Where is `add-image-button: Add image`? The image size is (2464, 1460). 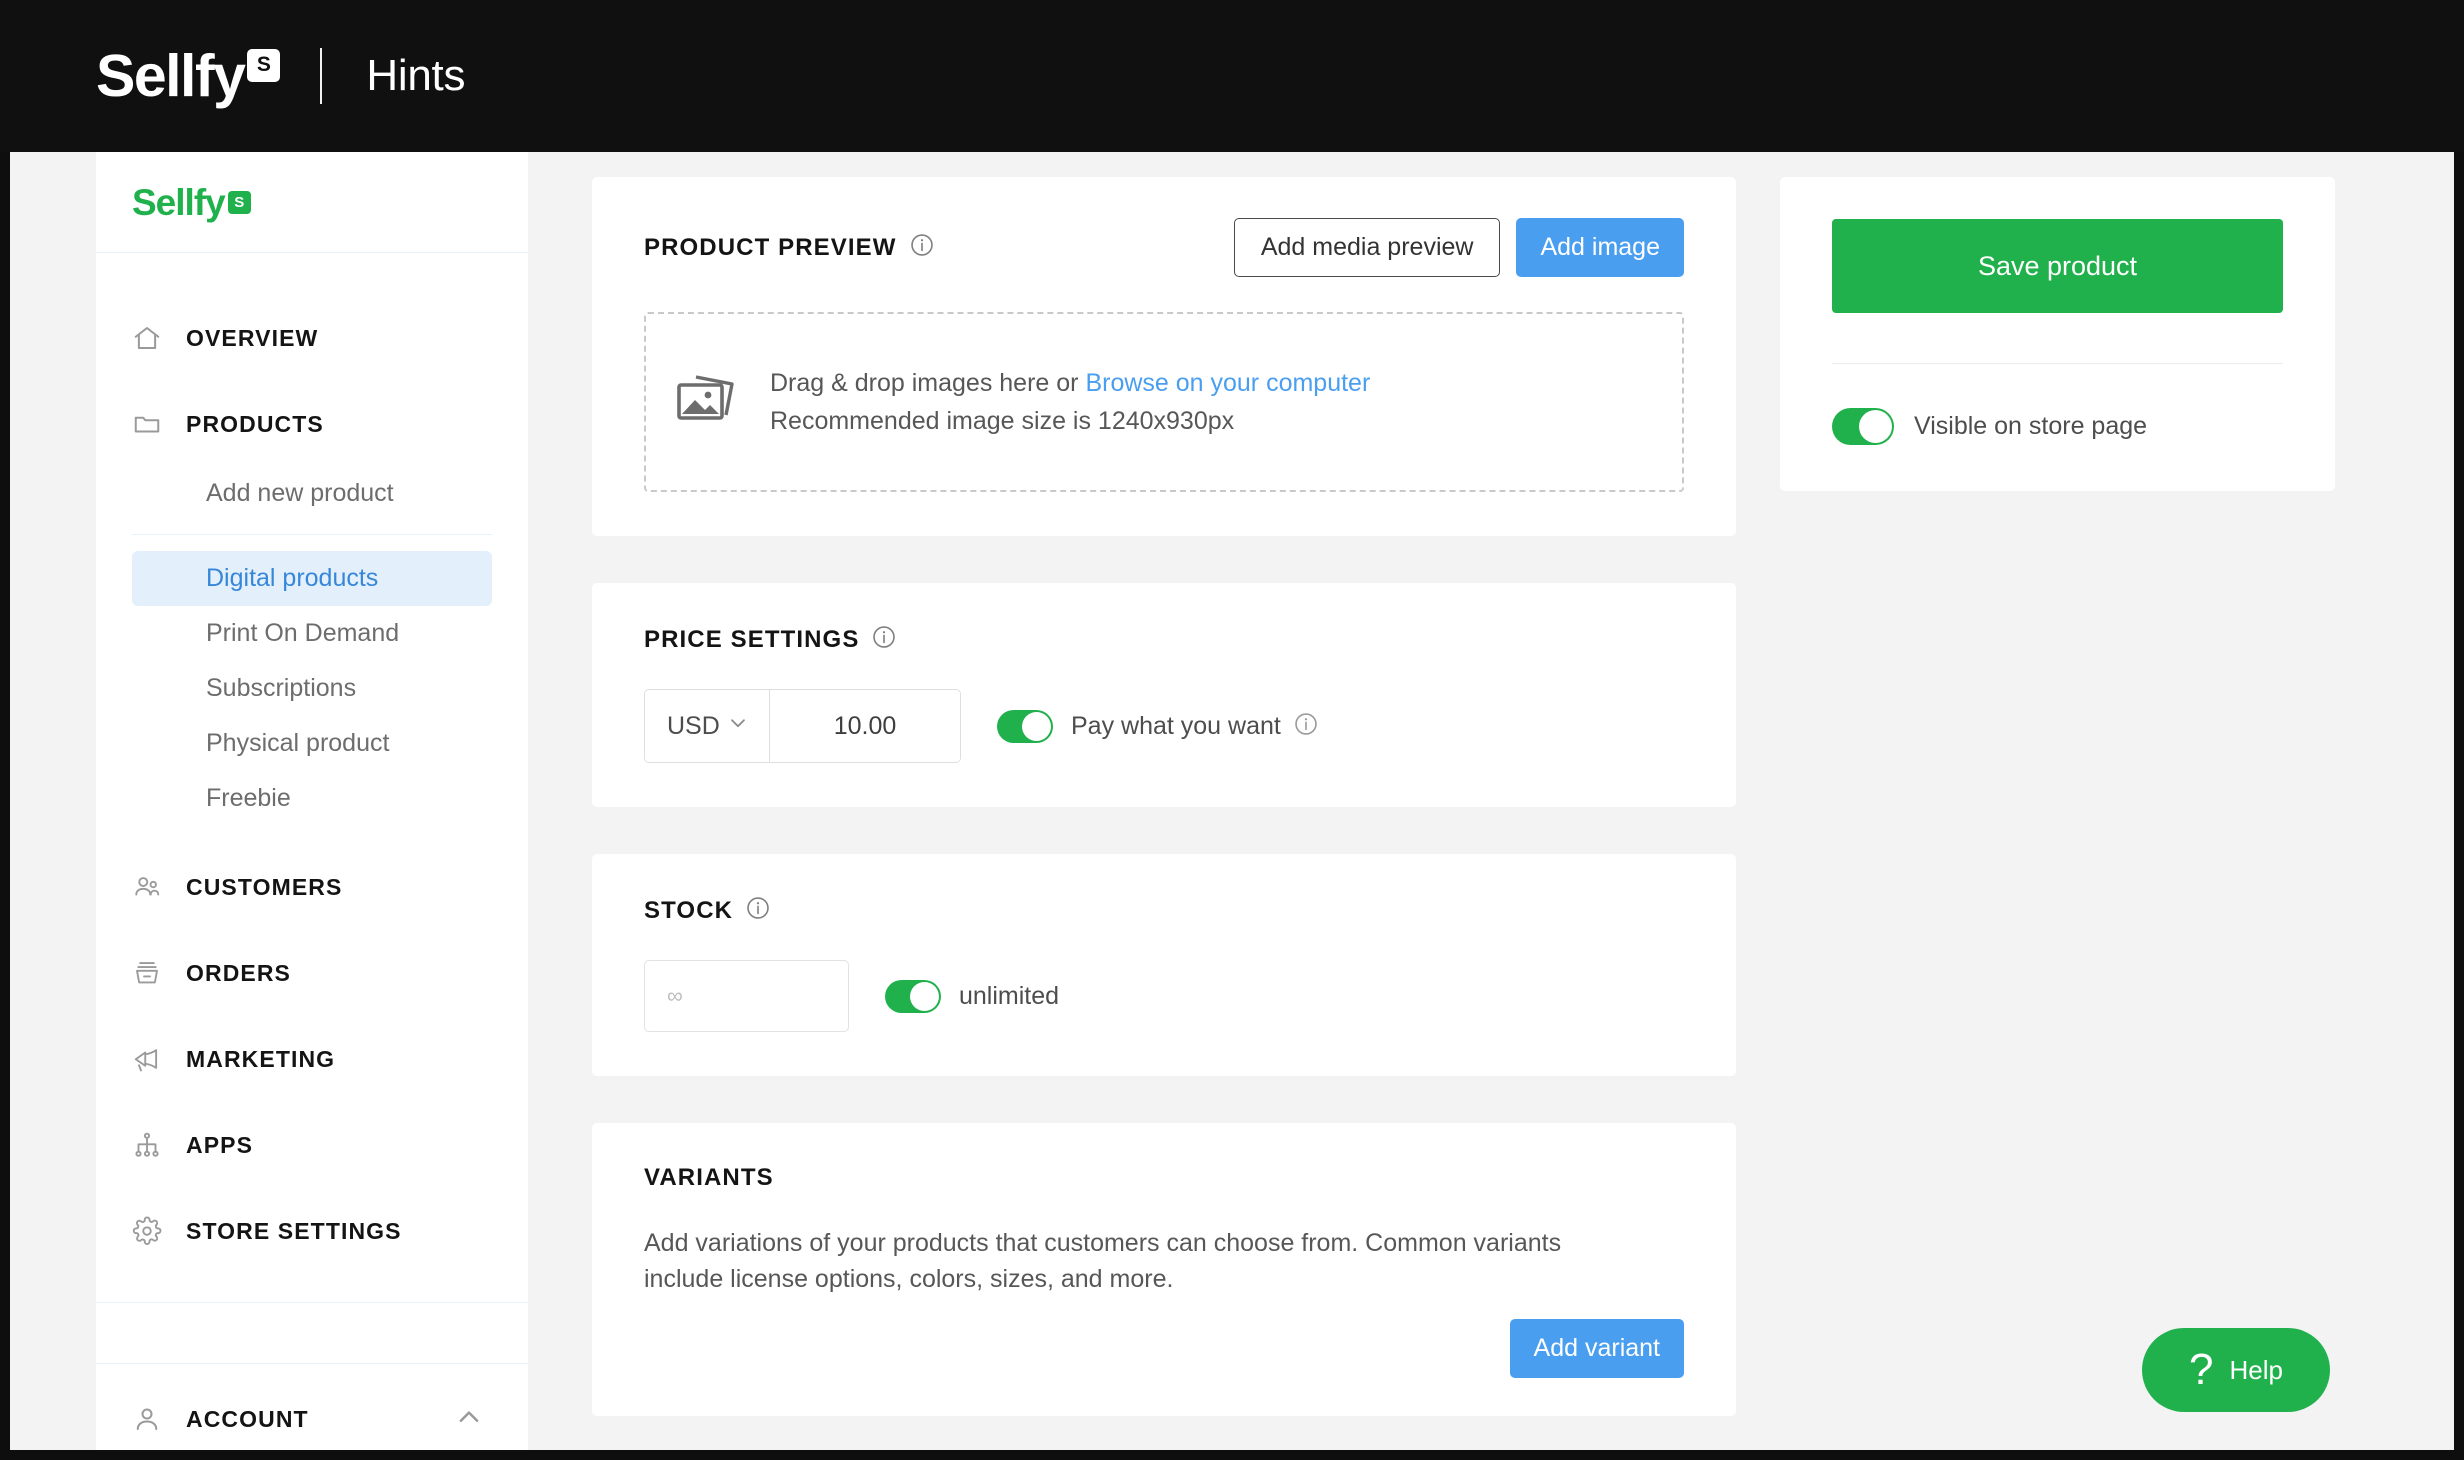 add-image-button: Add image is located at coordinates (1600, 247).